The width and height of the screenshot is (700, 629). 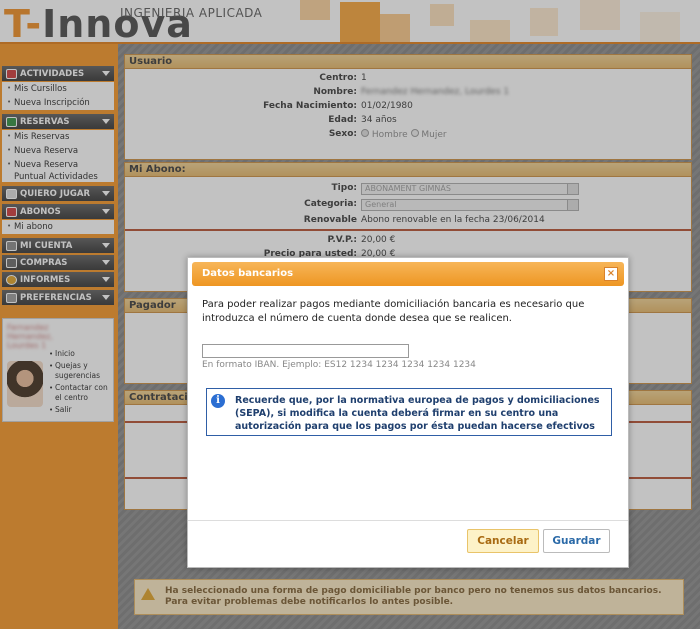 What do you see at coordinates (611, 274) in the screenshot?
I see `close-icon: ×` at bounding box center [611, 274].